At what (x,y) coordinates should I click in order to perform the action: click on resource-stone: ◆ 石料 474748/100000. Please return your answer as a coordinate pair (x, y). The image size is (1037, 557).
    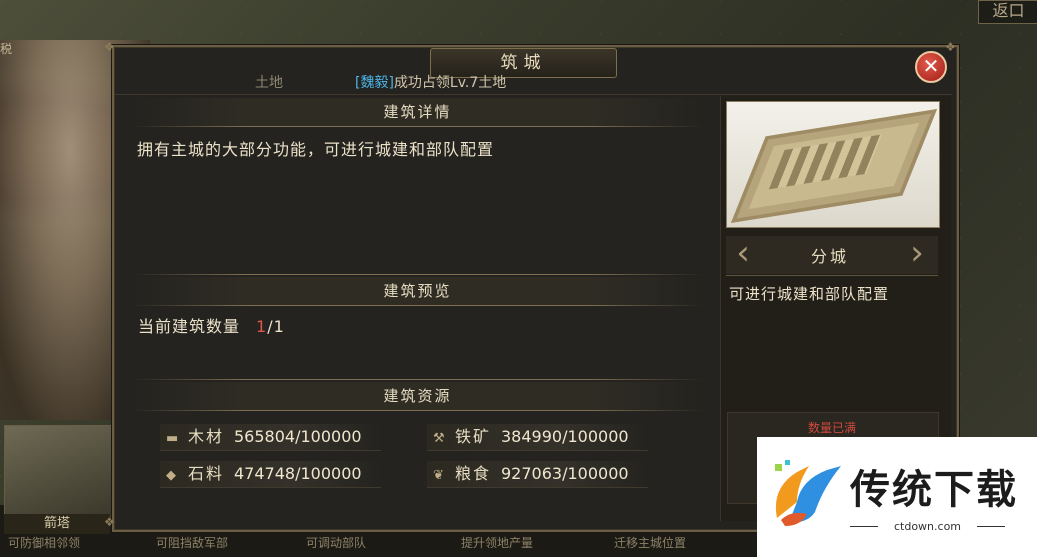
    Looking at the image, I should click on (270, 474).